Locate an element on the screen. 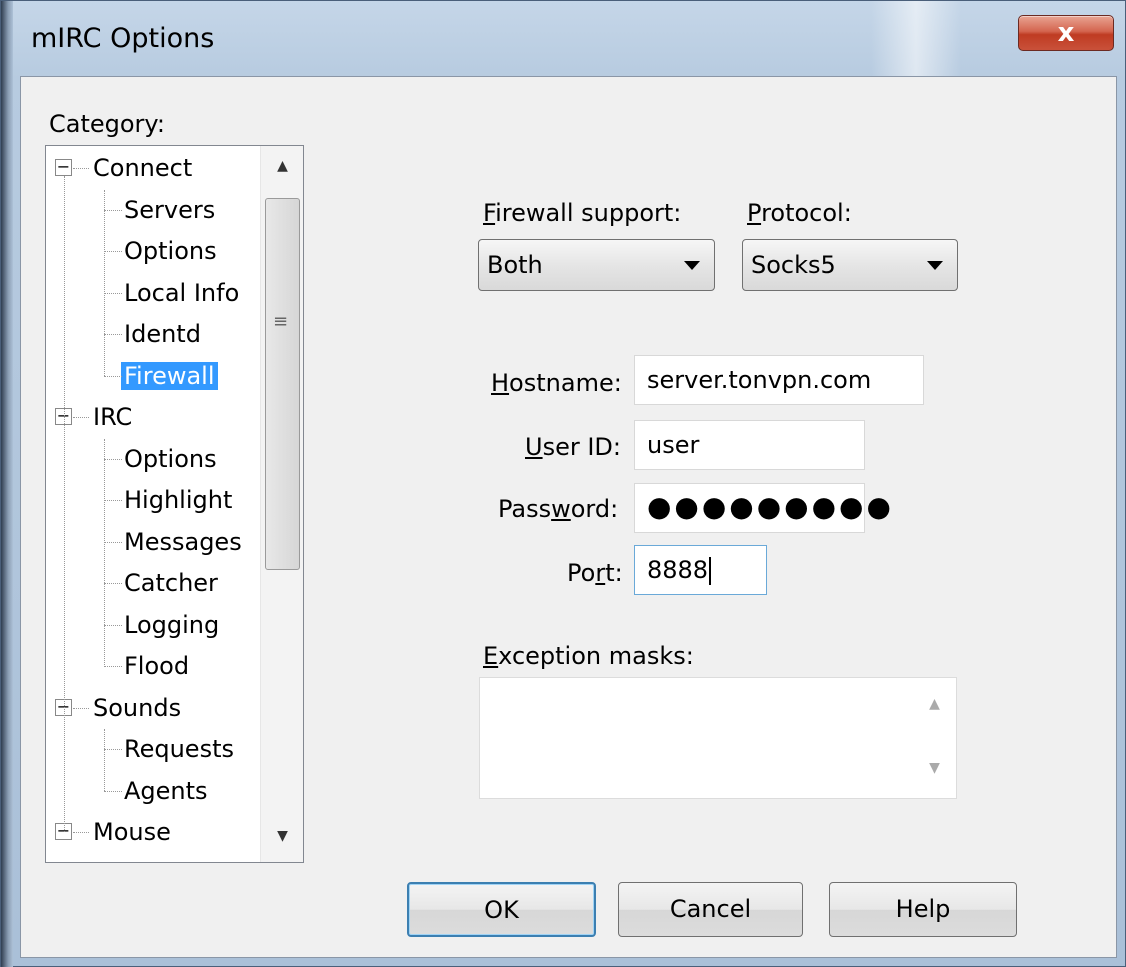  password-label-text: ord: is located at coordinates (594, 509).